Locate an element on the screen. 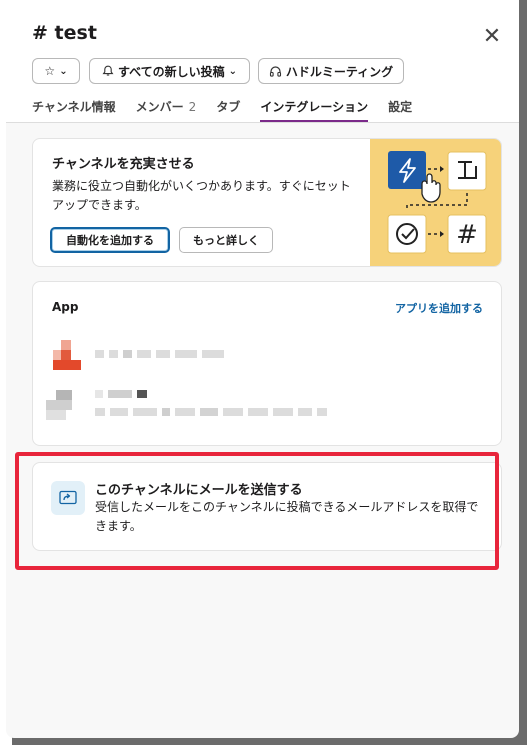 The height and width of the screenshot is (745, 527). notifications-button: すべての新しい投稿 ⌄ is located at coordinates (169, 71).